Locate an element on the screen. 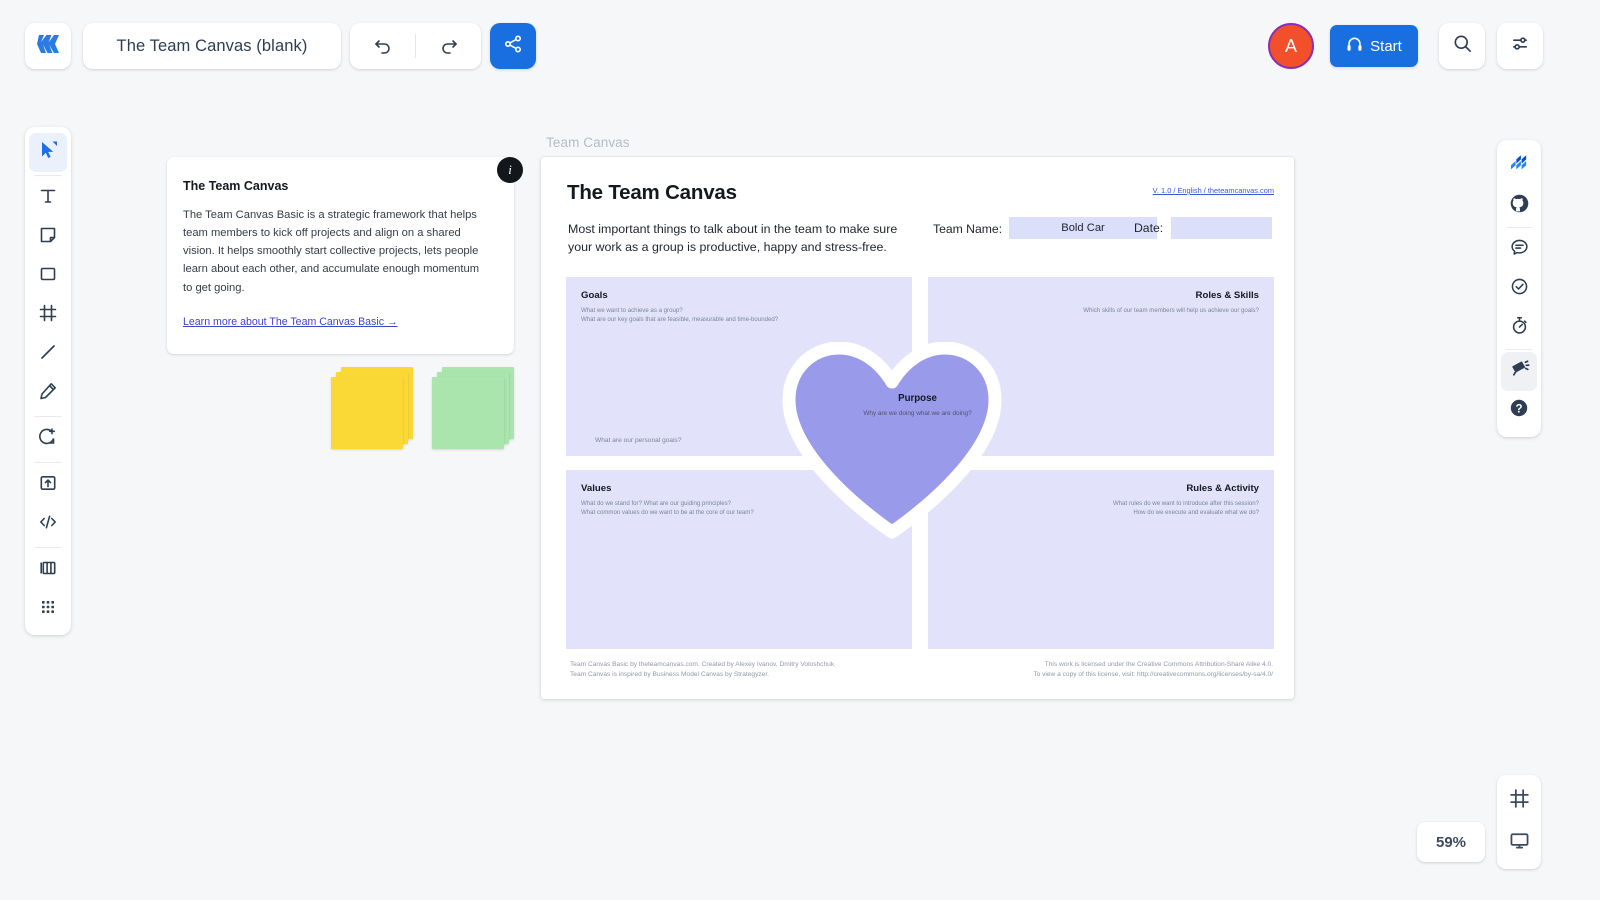 This screenshot has height=900, width=1600. team-name-value: Bold Car is located at coordinates (1083, 228).